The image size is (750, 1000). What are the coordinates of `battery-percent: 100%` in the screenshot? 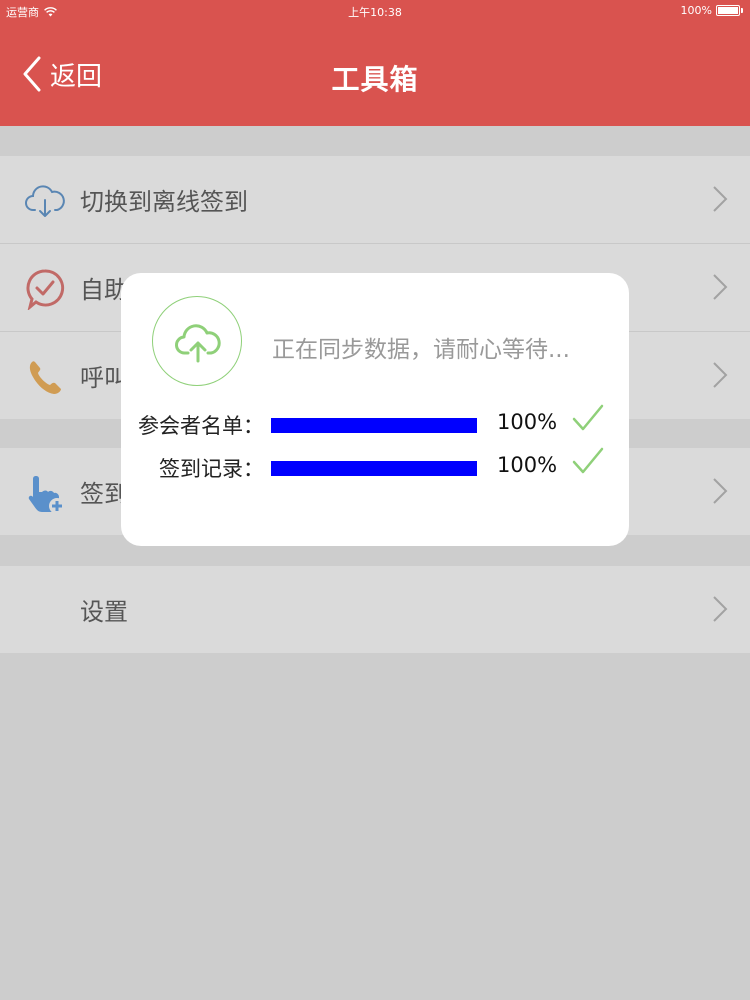 It's located at (696, 10).